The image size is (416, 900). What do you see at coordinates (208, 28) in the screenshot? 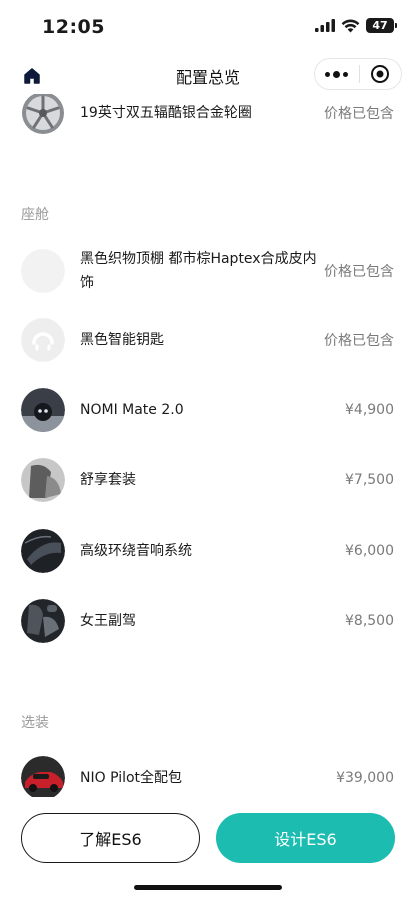
I see `status-bar: 12:05 47` at bounding box center [208, 28].